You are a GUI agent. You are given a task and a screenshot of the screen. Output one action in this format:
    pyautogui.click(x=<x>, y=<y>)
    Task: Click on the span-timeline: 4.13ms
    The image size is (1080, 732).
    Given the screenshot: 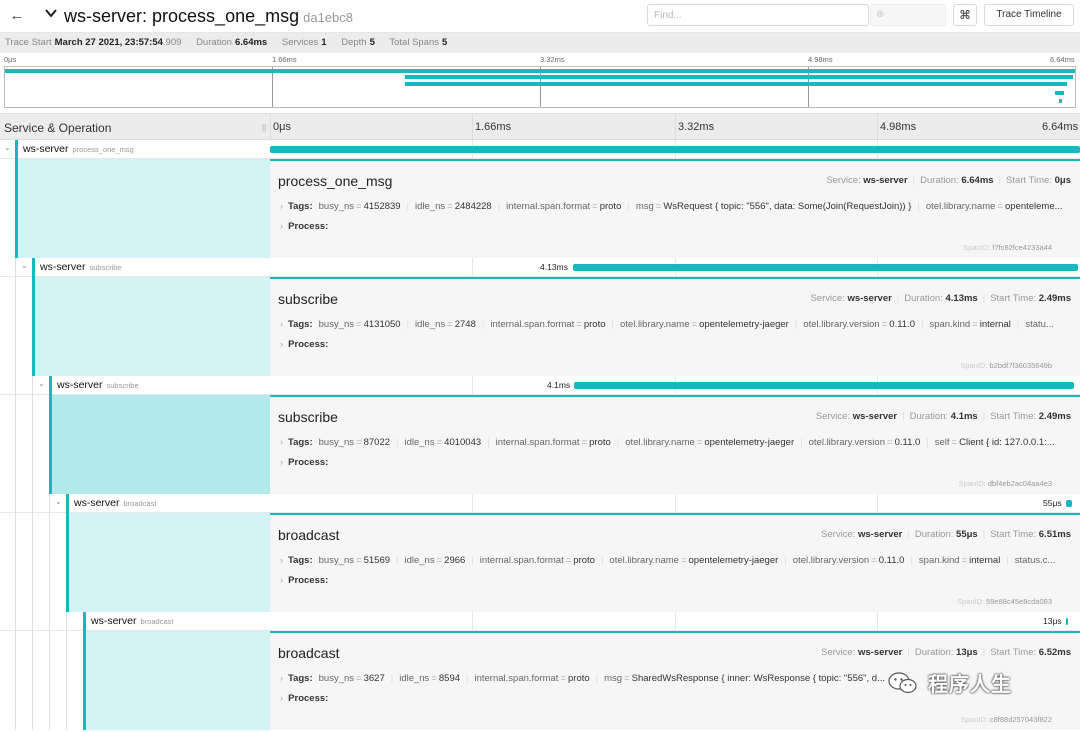 What is the action you would take?
    pyautogui.click(x=675, y=267)
    